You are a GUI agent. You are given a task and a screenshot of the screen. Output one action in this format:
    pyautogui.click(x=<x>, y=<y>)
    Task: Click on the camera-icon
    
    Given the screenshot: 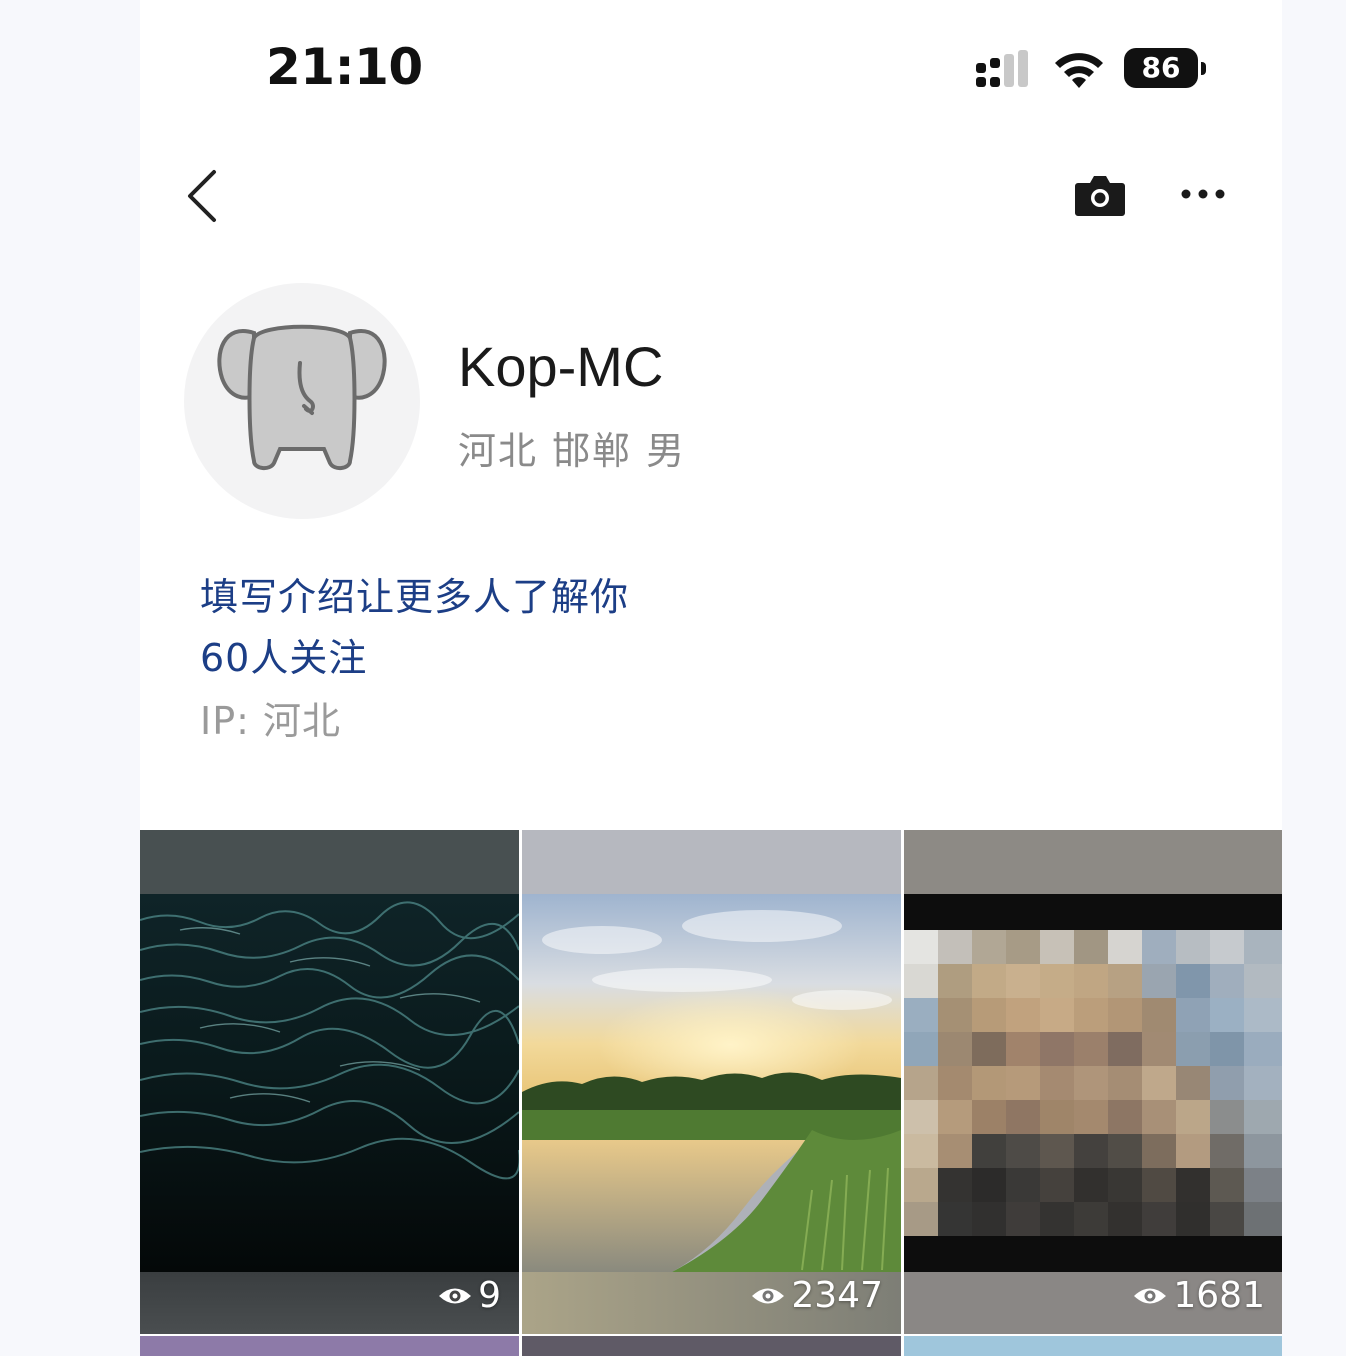 What is the action you would take?
    pyautogui.click(x=1100, y=195)
    